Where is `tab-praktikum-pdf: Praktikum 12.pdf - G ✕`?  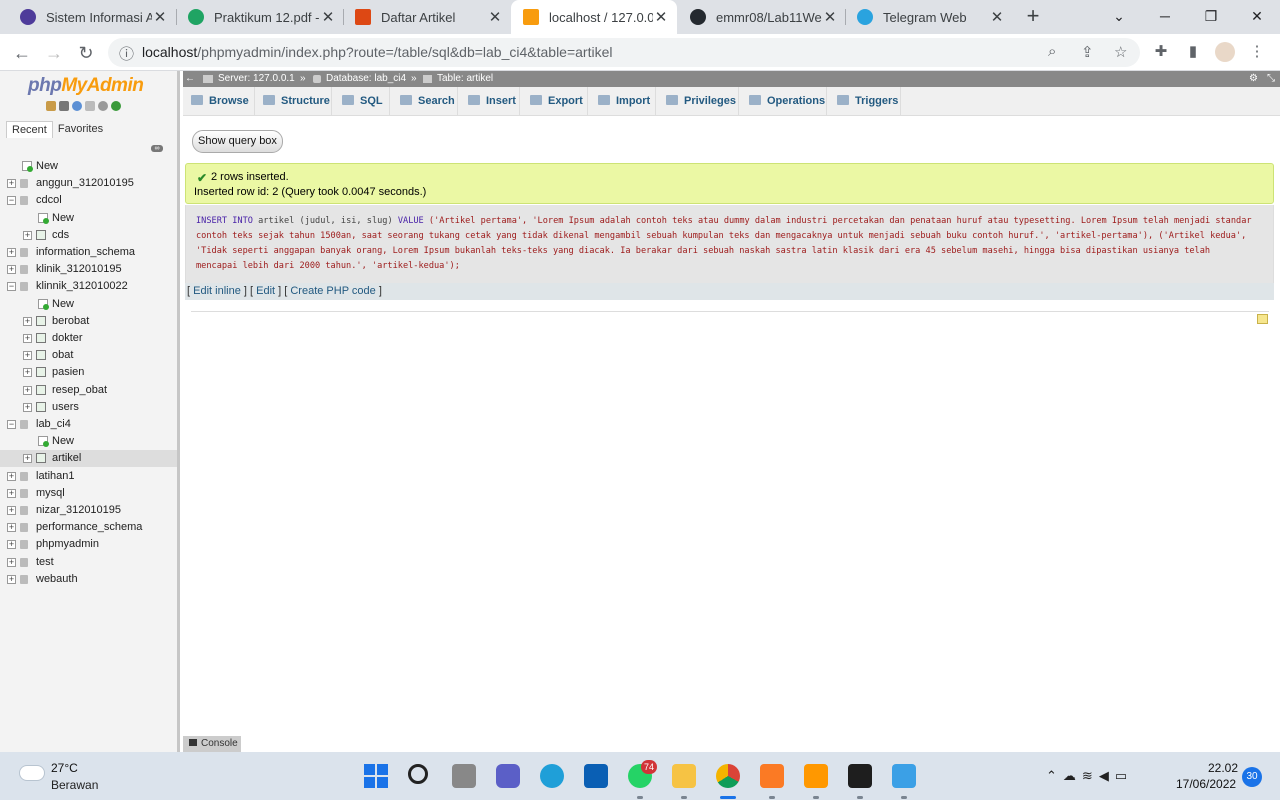 tab-praktikum-pdf: Praktikum 12.pdf - G ✕ is located at coordinates (260, 17).